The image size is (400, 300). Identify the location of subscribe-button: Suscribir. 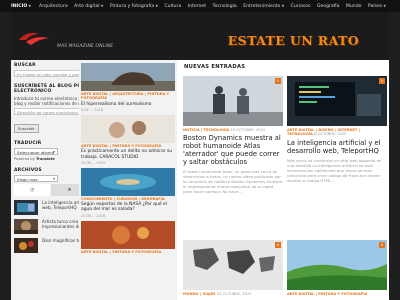
(26, 128).